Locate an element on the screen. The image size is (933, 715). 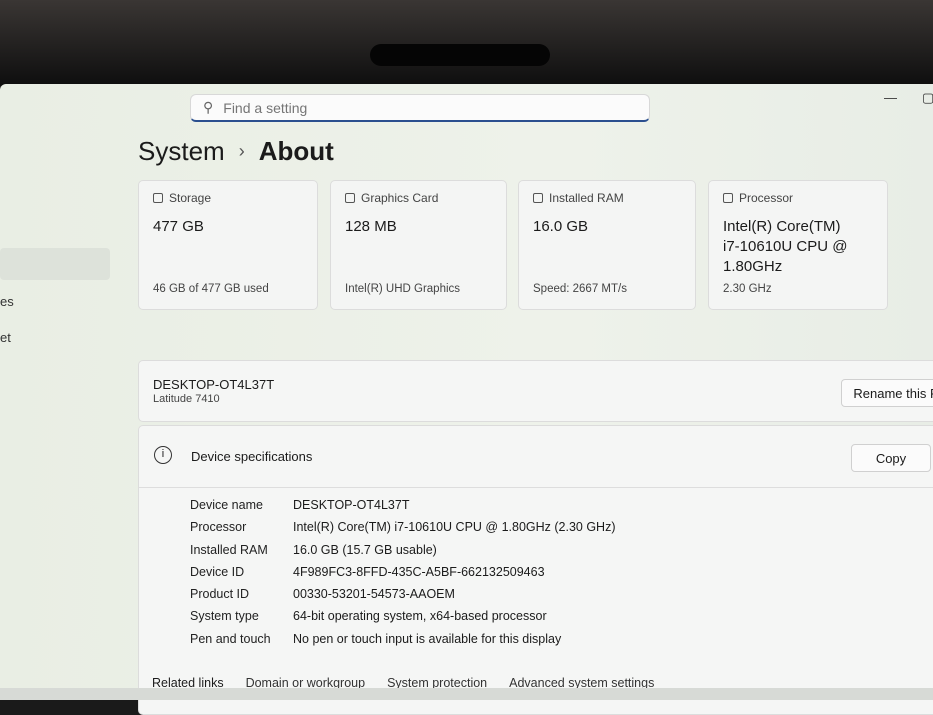
spec-row: Product ID 00330-53201-54573-AAOEM is located at coordinates (403, 594).